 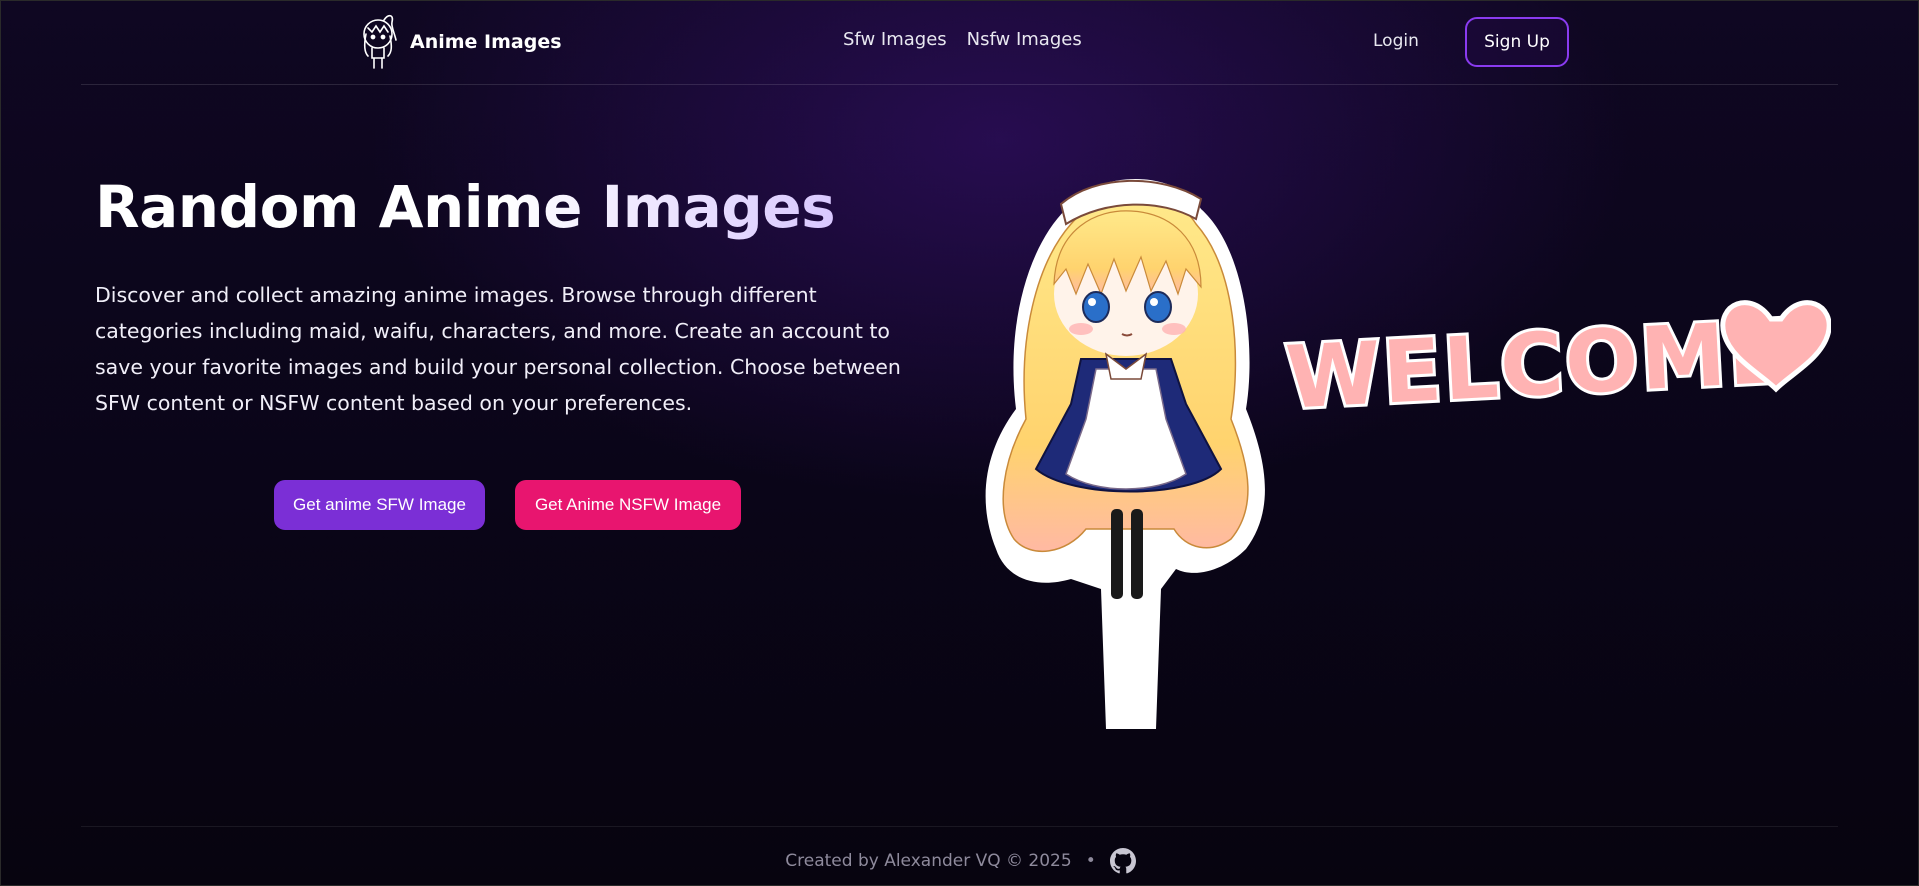 I want to click on welcome-text: WELCOME, so click(x=1538, y=365).